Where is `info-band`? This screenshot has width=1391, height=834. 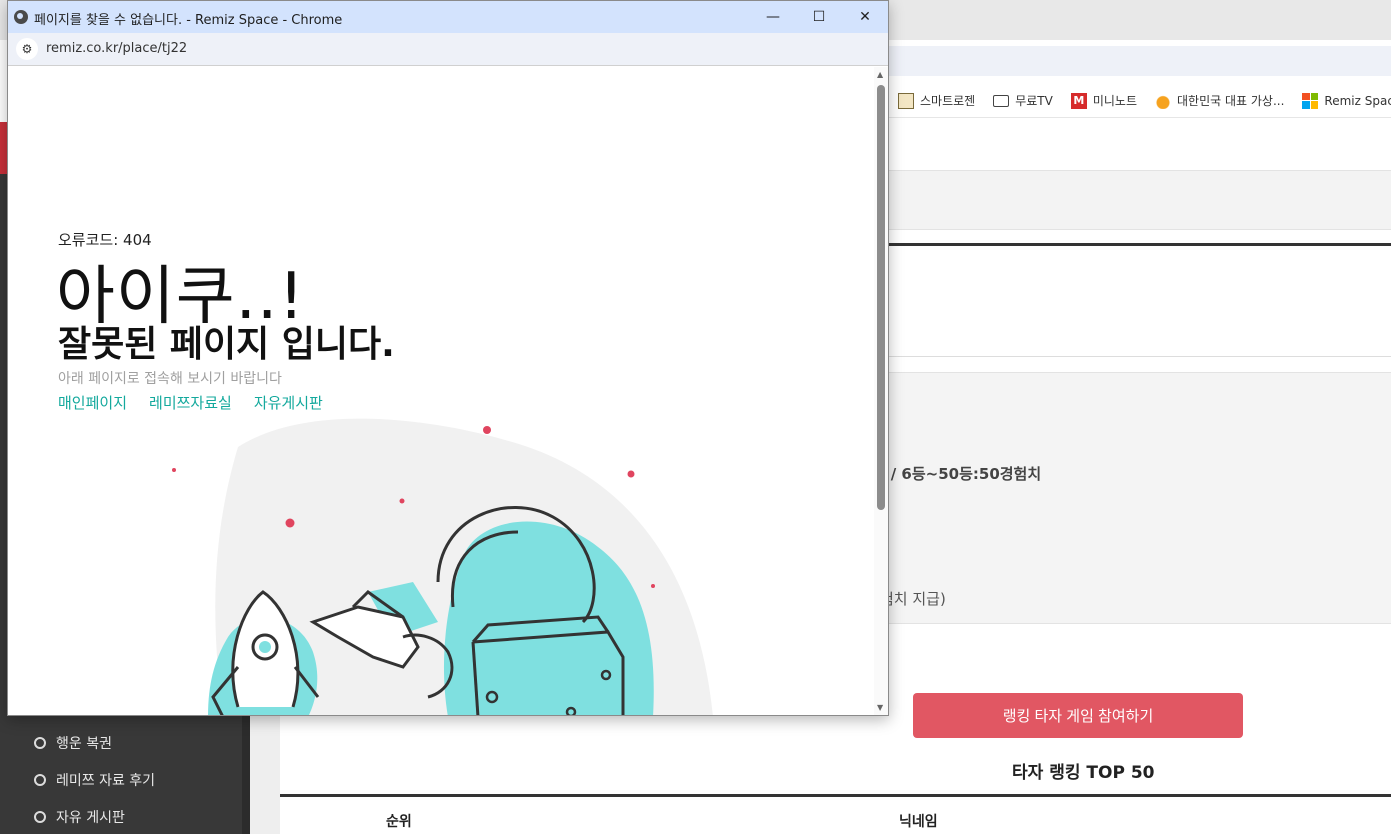 info-band is located at coordinates (1135, 200).